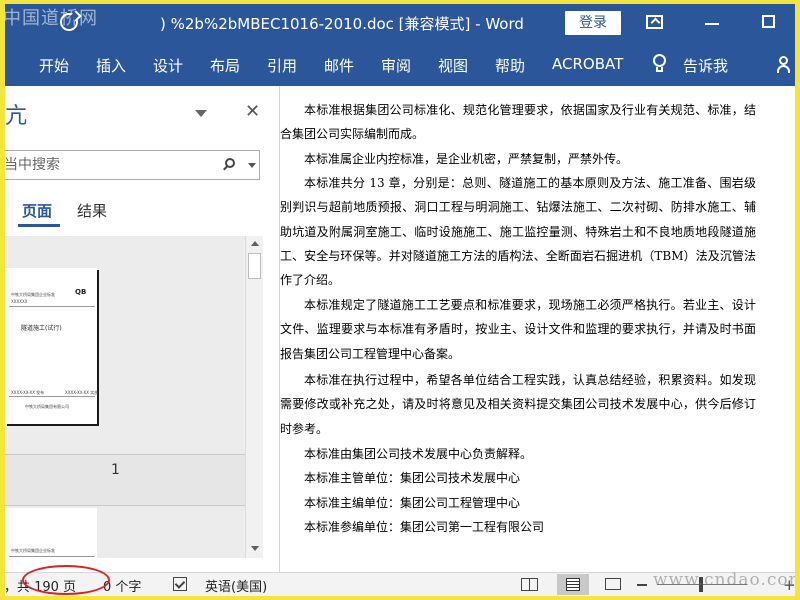  What do you see at coordinates (254, 397) in the screenshot?
I see `thumbnail-scrollbar` at bounding box center [254, 397].